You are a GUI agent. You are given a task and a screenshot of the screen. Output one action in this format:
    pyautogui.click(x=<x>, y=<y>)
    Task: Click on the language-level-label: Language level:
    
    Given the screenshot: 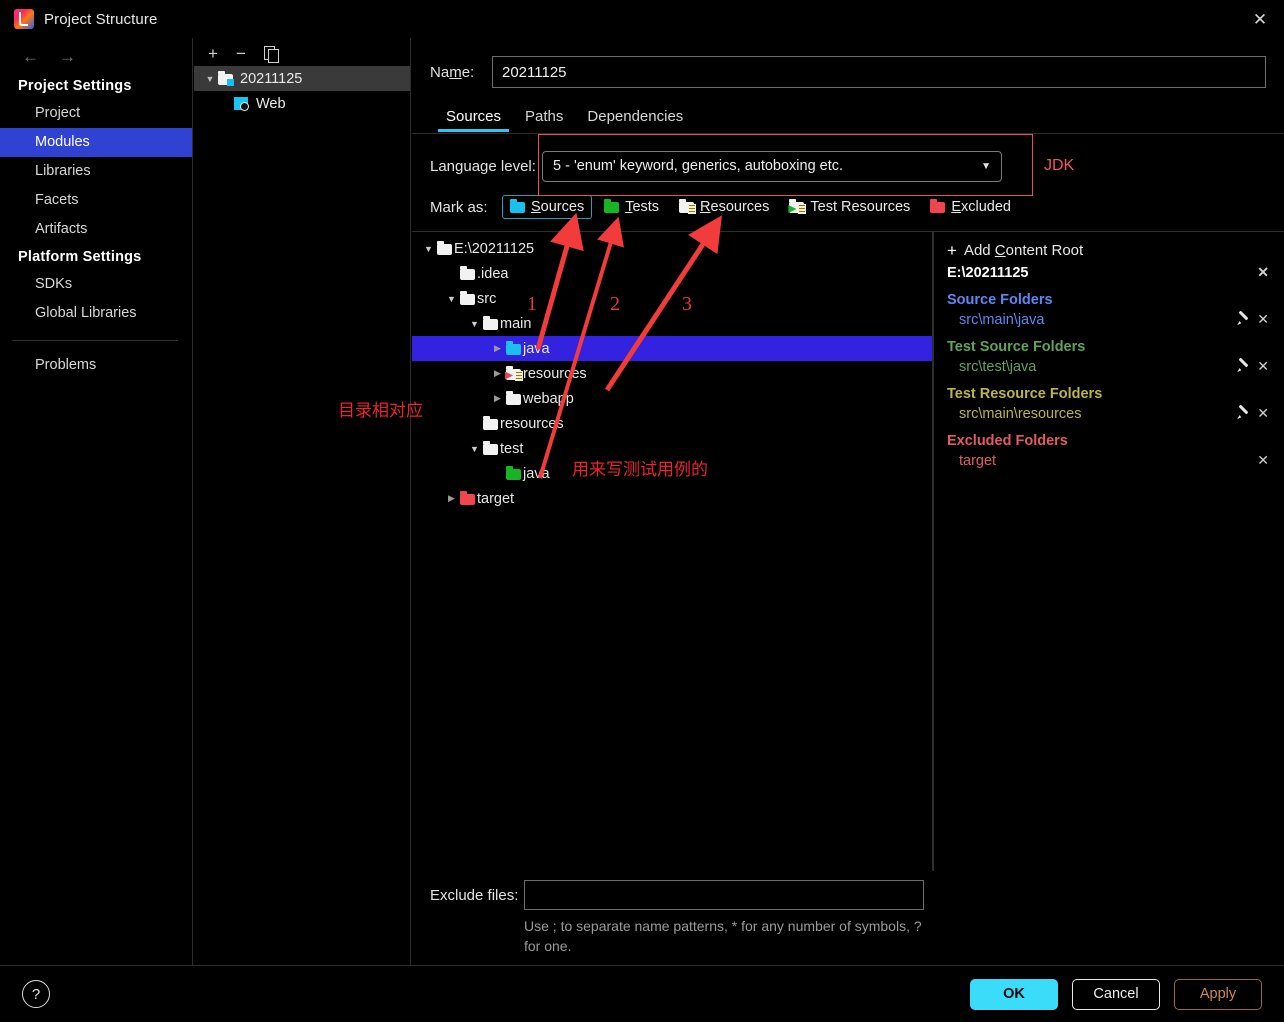 What is the action you would take?
    pyautogui.click(x=483, y=166)
    